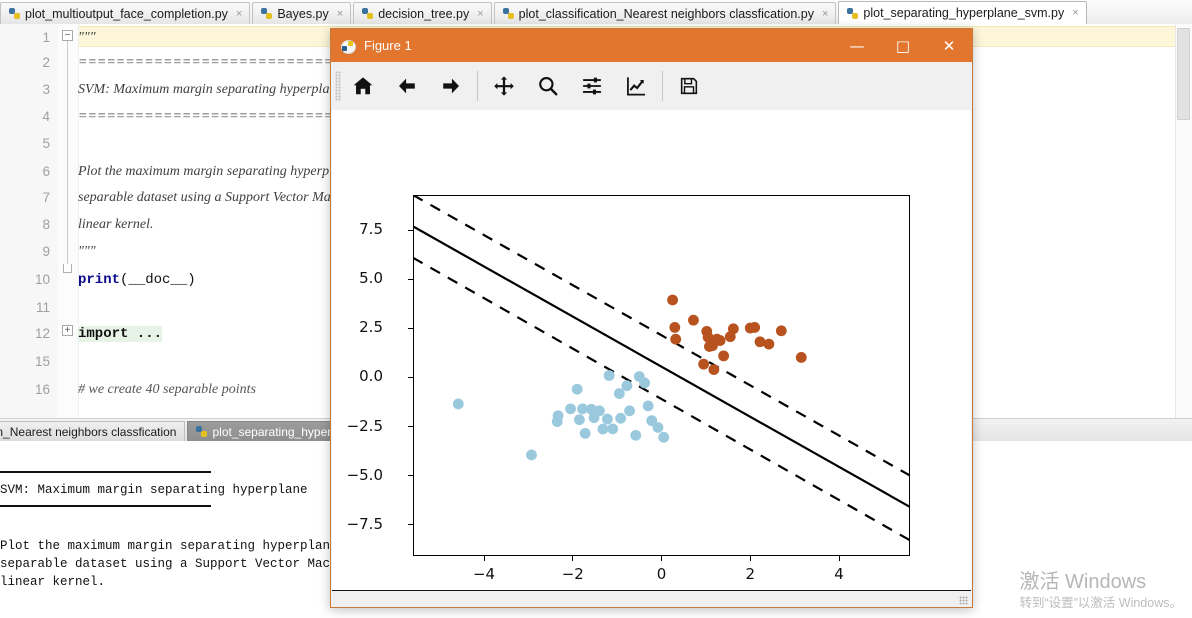 This screenshot has height=618, width=1192. I want to click on home-icon, so click(363, 86).